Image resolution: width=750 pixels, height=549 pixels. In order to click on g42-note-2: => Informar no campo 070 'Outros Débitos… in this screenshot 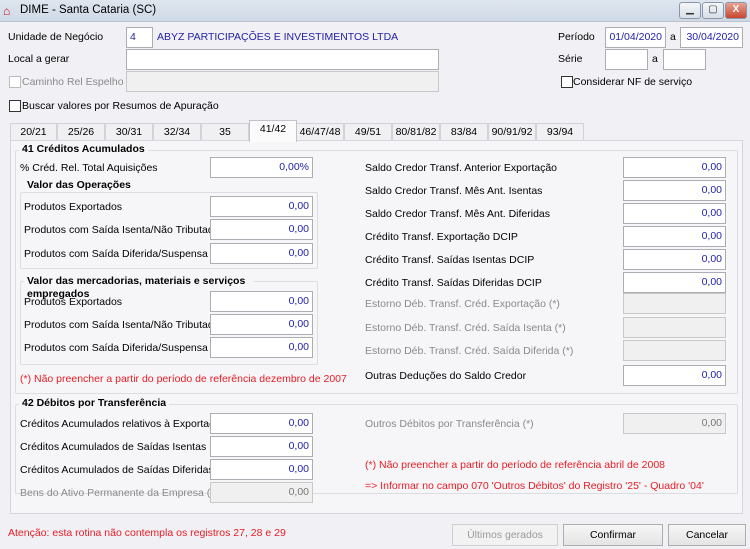, I will do `click(534, 486)`.